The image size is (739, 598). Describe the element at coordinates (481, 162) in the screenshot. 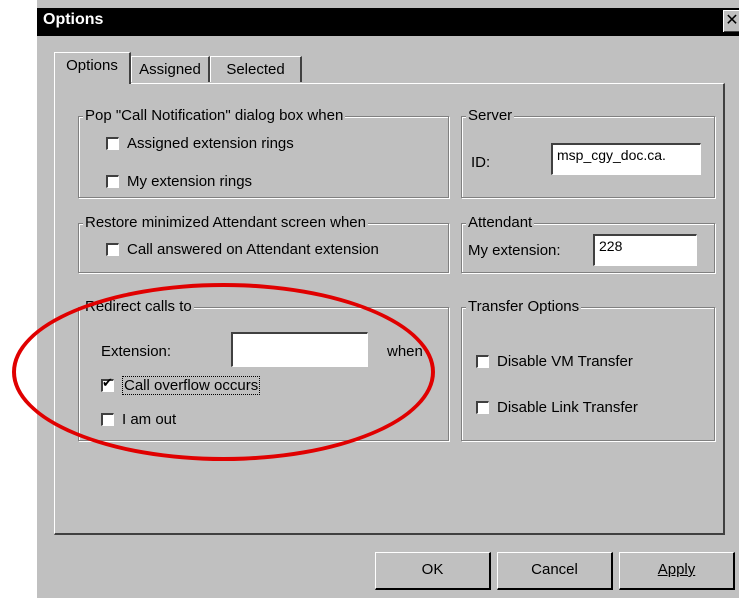

I see `server-id-label: ID:` at that location.